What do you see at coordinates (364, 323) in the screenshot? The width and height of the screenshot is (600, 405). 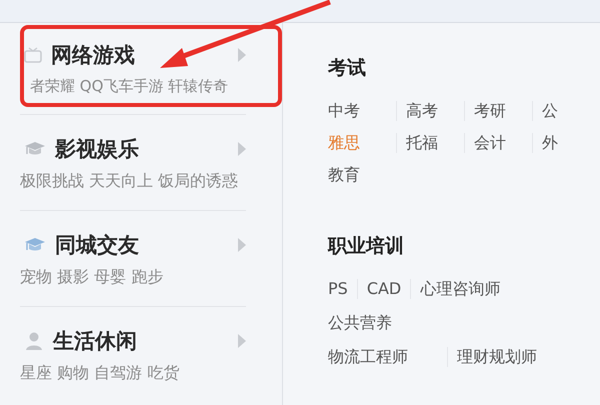 I see `training-link: 公共营养` at bounding box center [364, 323].